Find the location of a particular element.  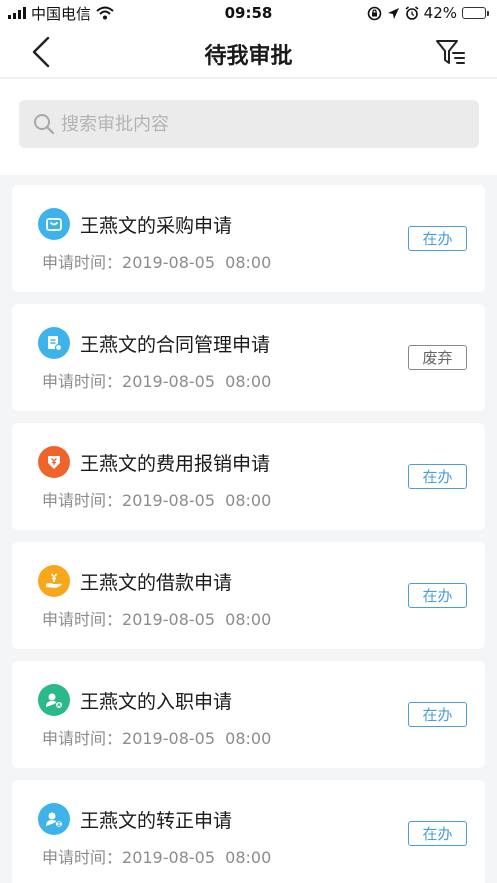

page-title: 待我审批 is located at coordinates (248, 56).